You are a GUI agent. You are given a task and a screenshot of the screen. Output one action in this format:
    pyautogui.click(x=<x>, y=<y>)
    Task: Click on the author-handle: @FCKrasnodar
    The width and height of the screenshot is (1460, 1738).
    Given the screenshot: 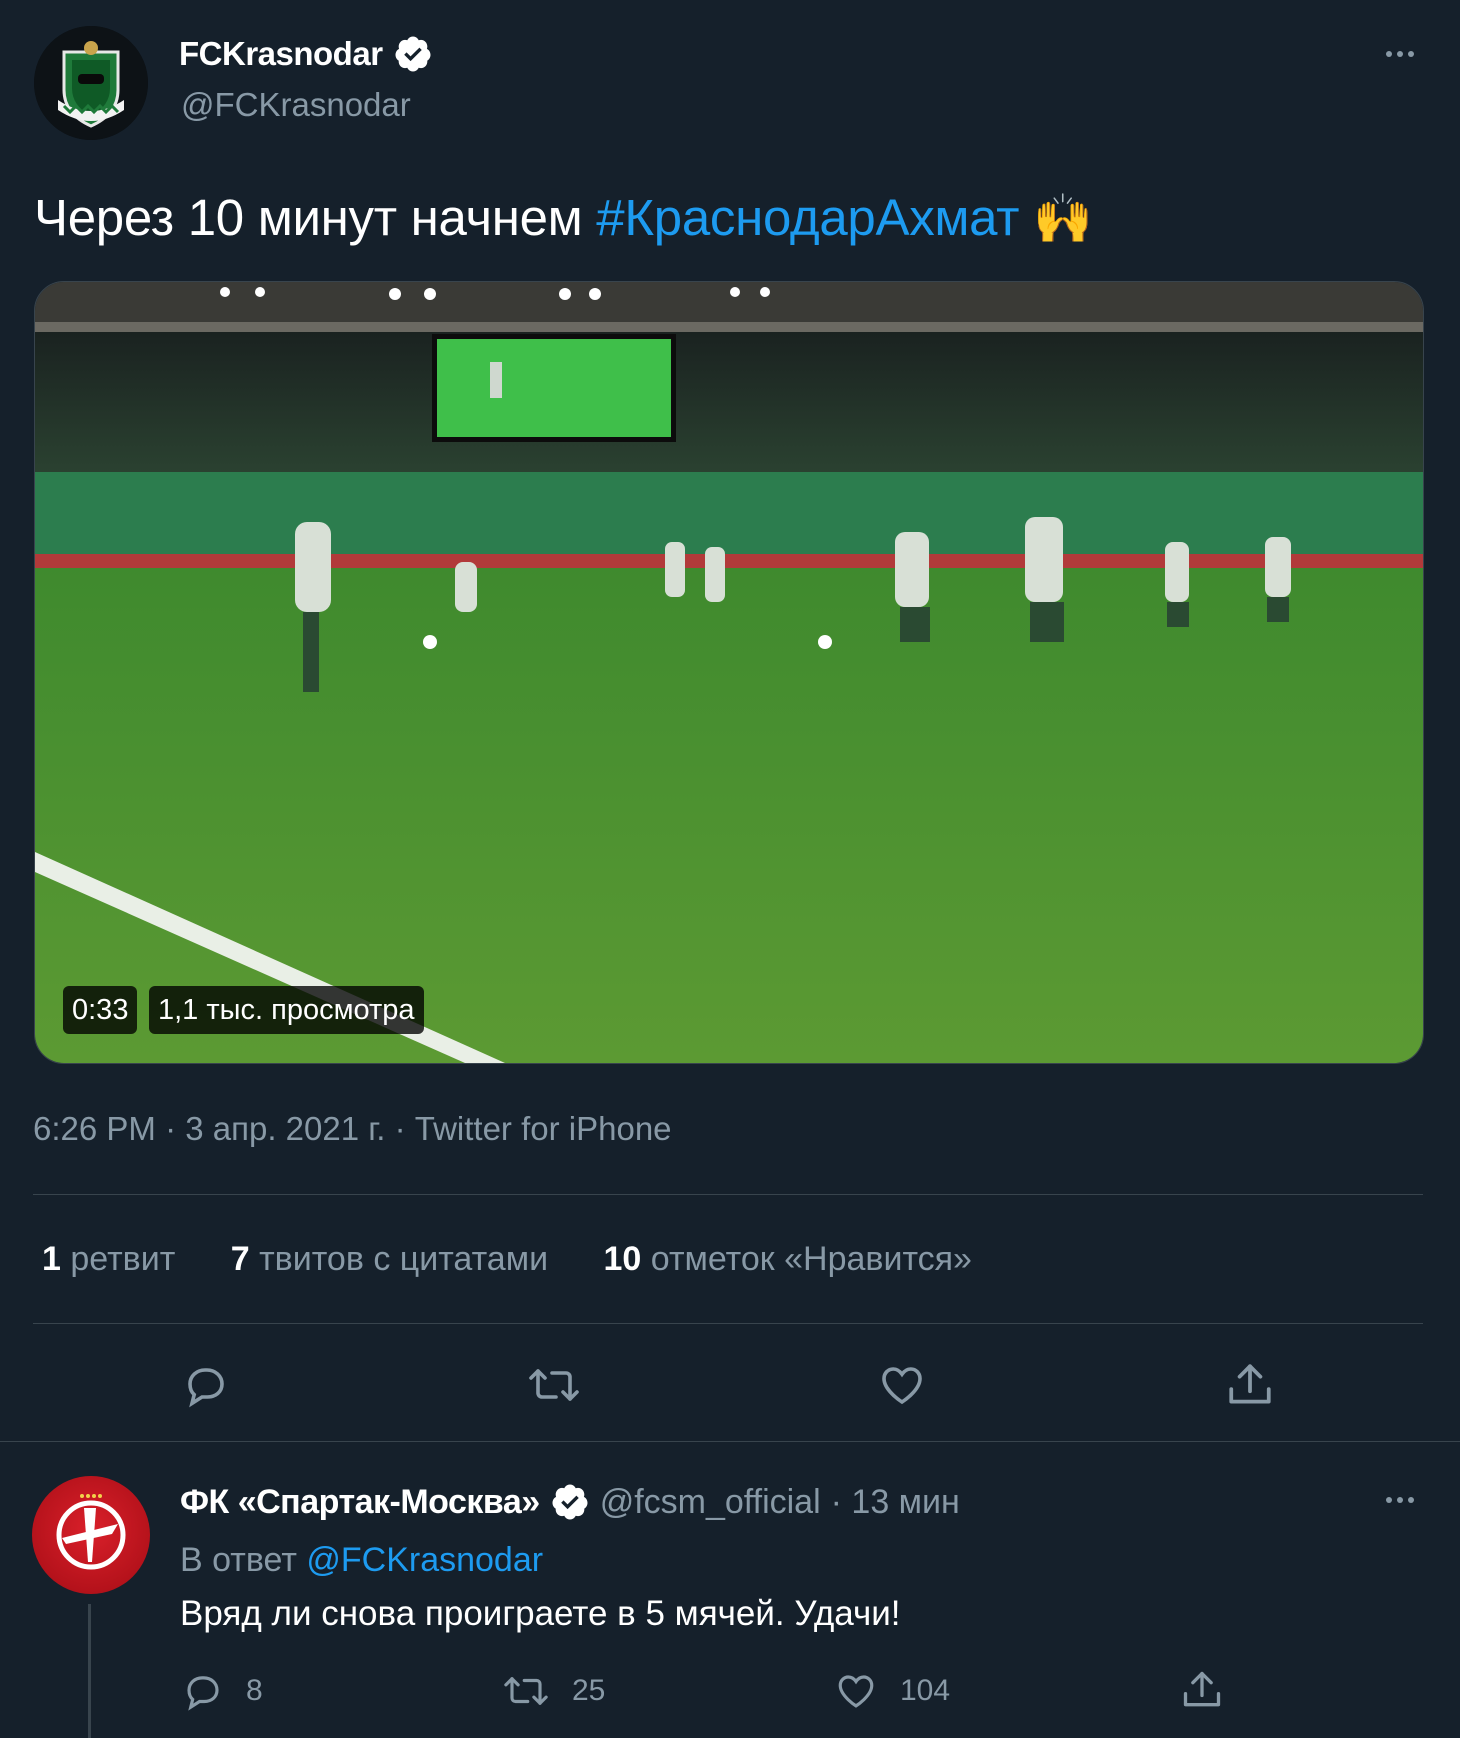 What is the action you would take?
    pyautogui.click(x=296, y=105)
    